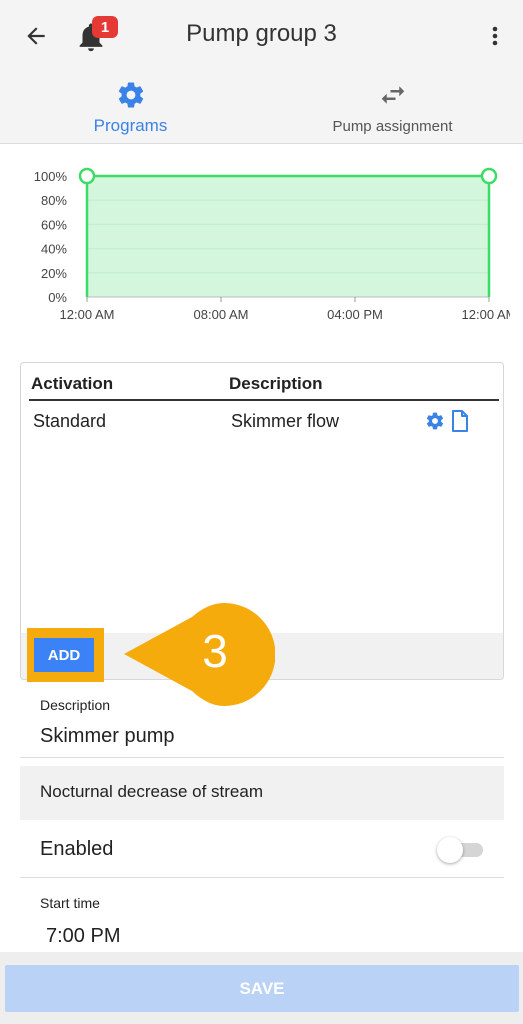  Describe the element at coordinates (264, 400) in the screenshot. I see `header-divider` at that location.